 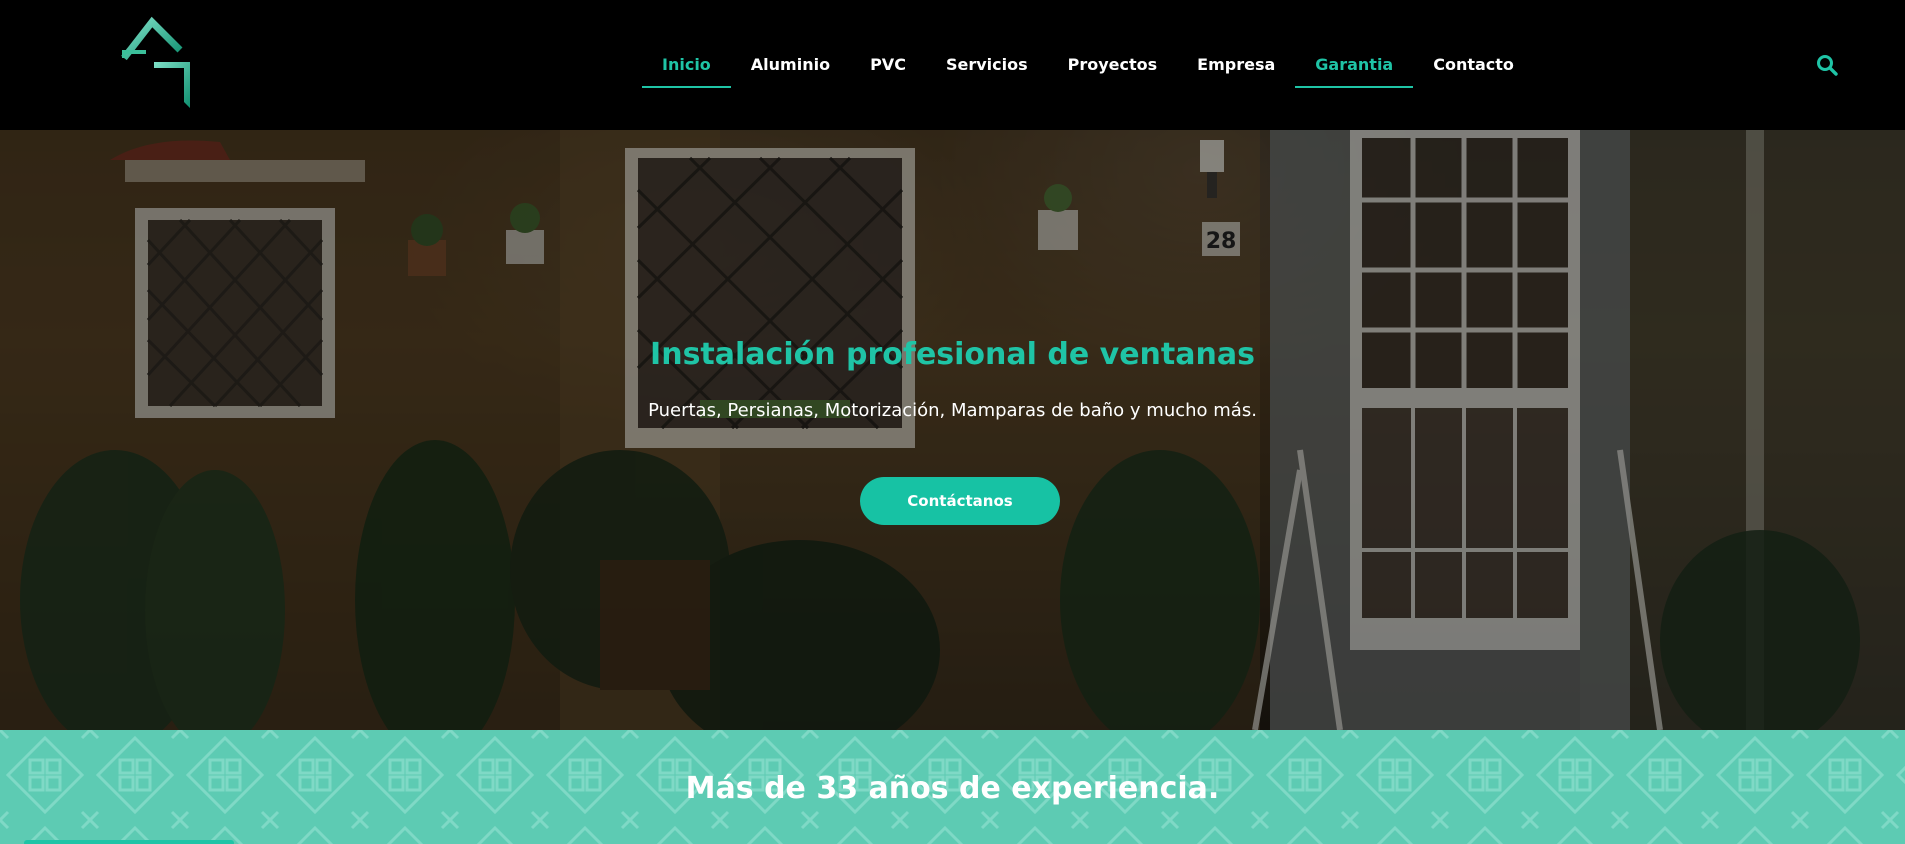 I want to click on nav-item-servicios: Servicios, so click(x=987, y=65).